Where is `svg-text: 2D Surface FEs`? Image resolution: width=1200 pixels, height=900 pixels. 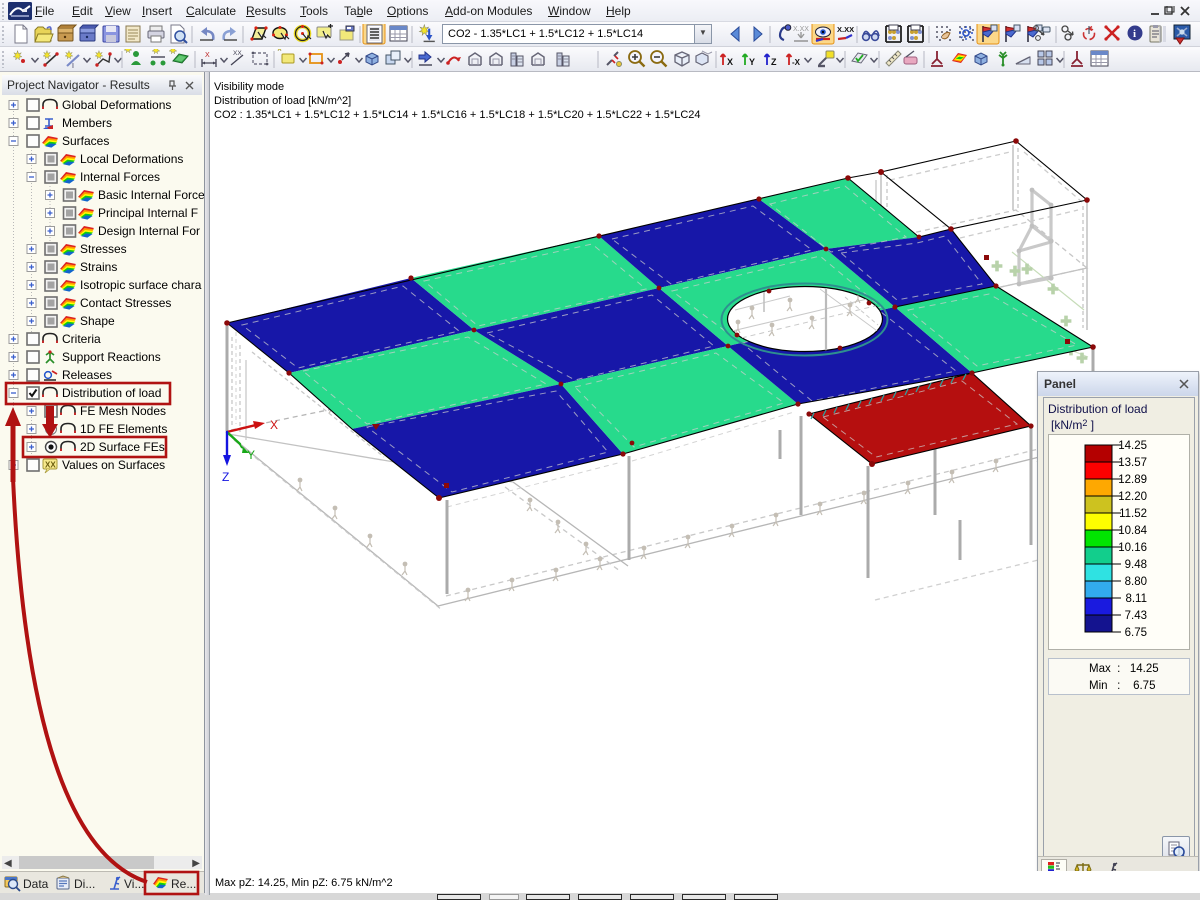
svg-text: 2D Surface FEs is located at coordinates (122, 447).